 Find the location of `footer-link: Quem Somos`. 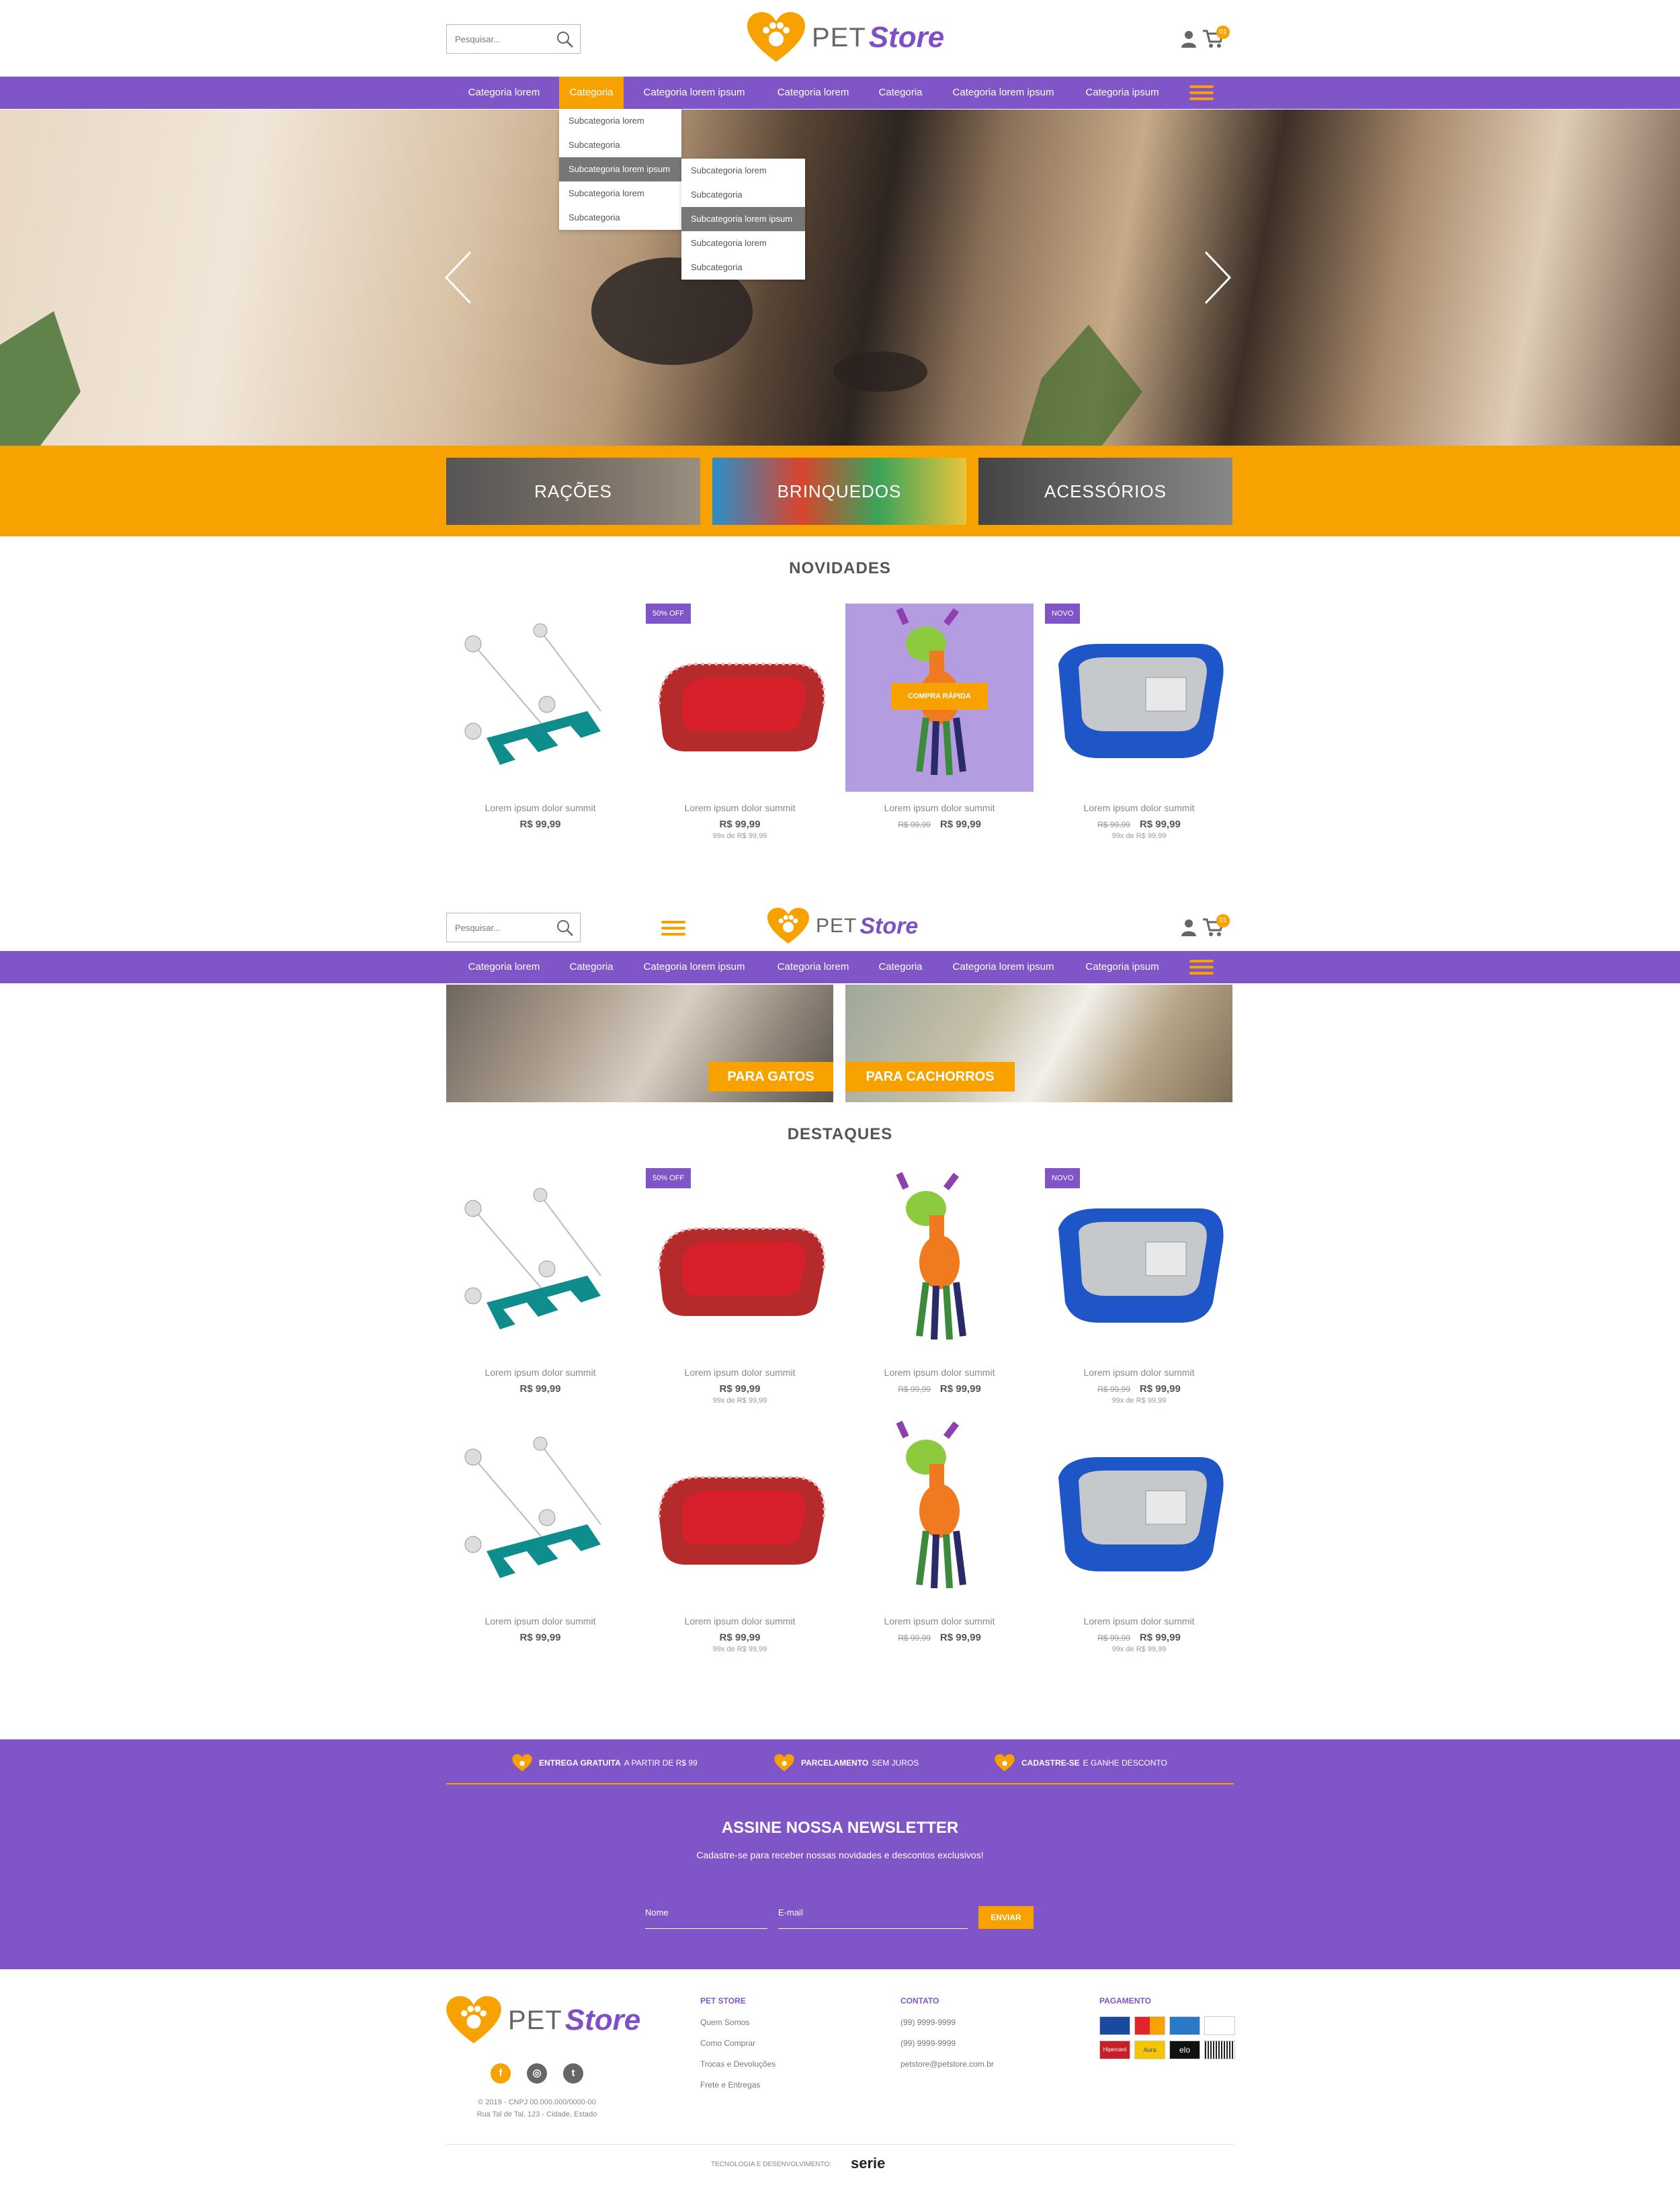

footer-link: Quem Somos is located at coordinates (737, 2022).